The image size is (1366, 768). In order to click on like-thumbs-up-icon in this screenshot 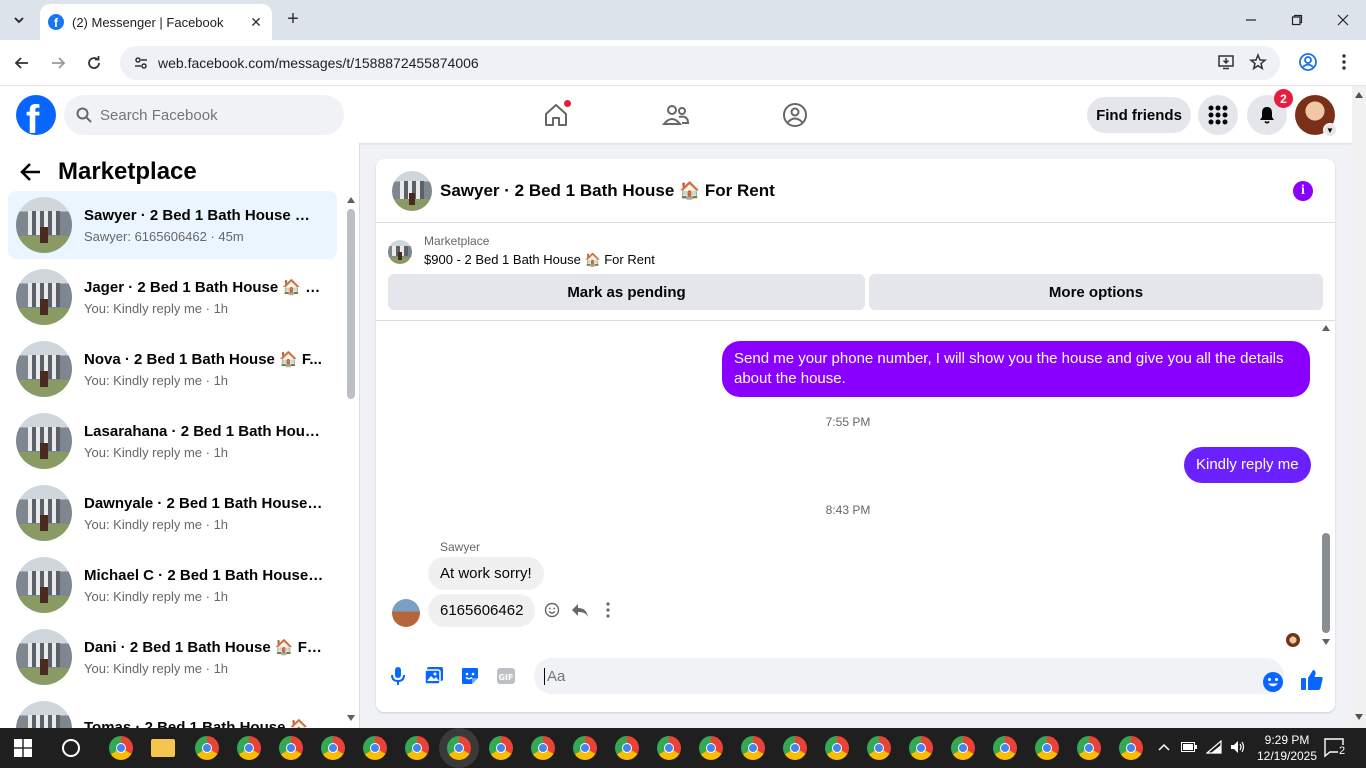, I will do `click(1312, 680)`.